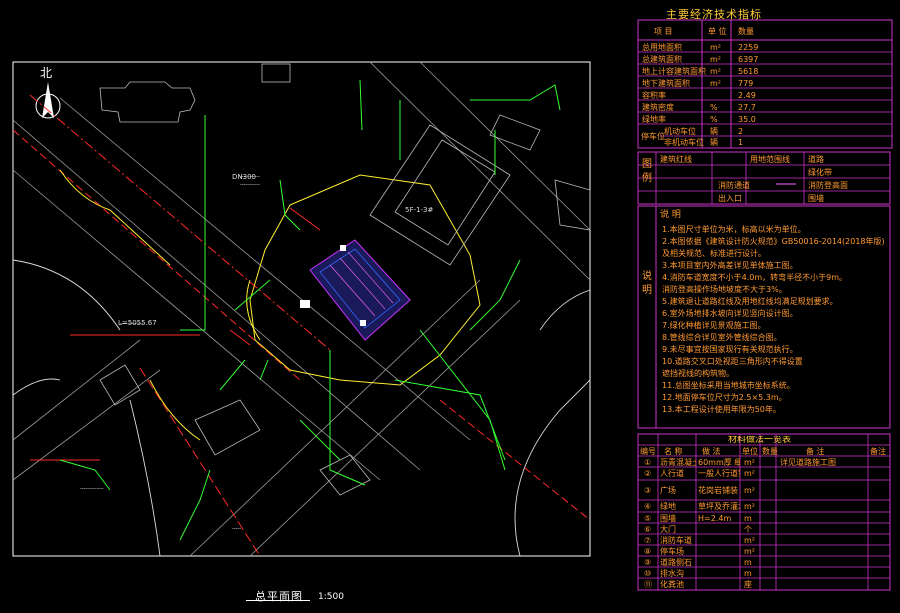 This screenshot has width=900, height=613. What do you see at coordinates (715, 518) in the screenshot?
I see `mat-row-method: H=2.4m` at bounding box center [715, 518].